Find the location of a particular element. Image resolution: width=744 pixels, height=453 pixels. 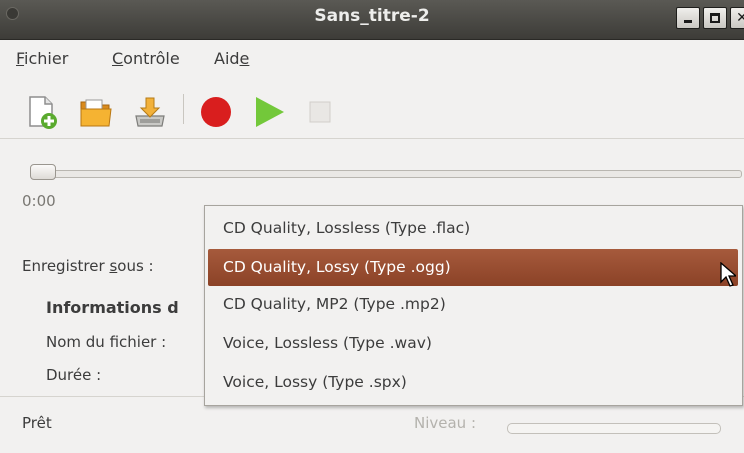

menu-fichier: Fichier is located at coordinates (42, 58).